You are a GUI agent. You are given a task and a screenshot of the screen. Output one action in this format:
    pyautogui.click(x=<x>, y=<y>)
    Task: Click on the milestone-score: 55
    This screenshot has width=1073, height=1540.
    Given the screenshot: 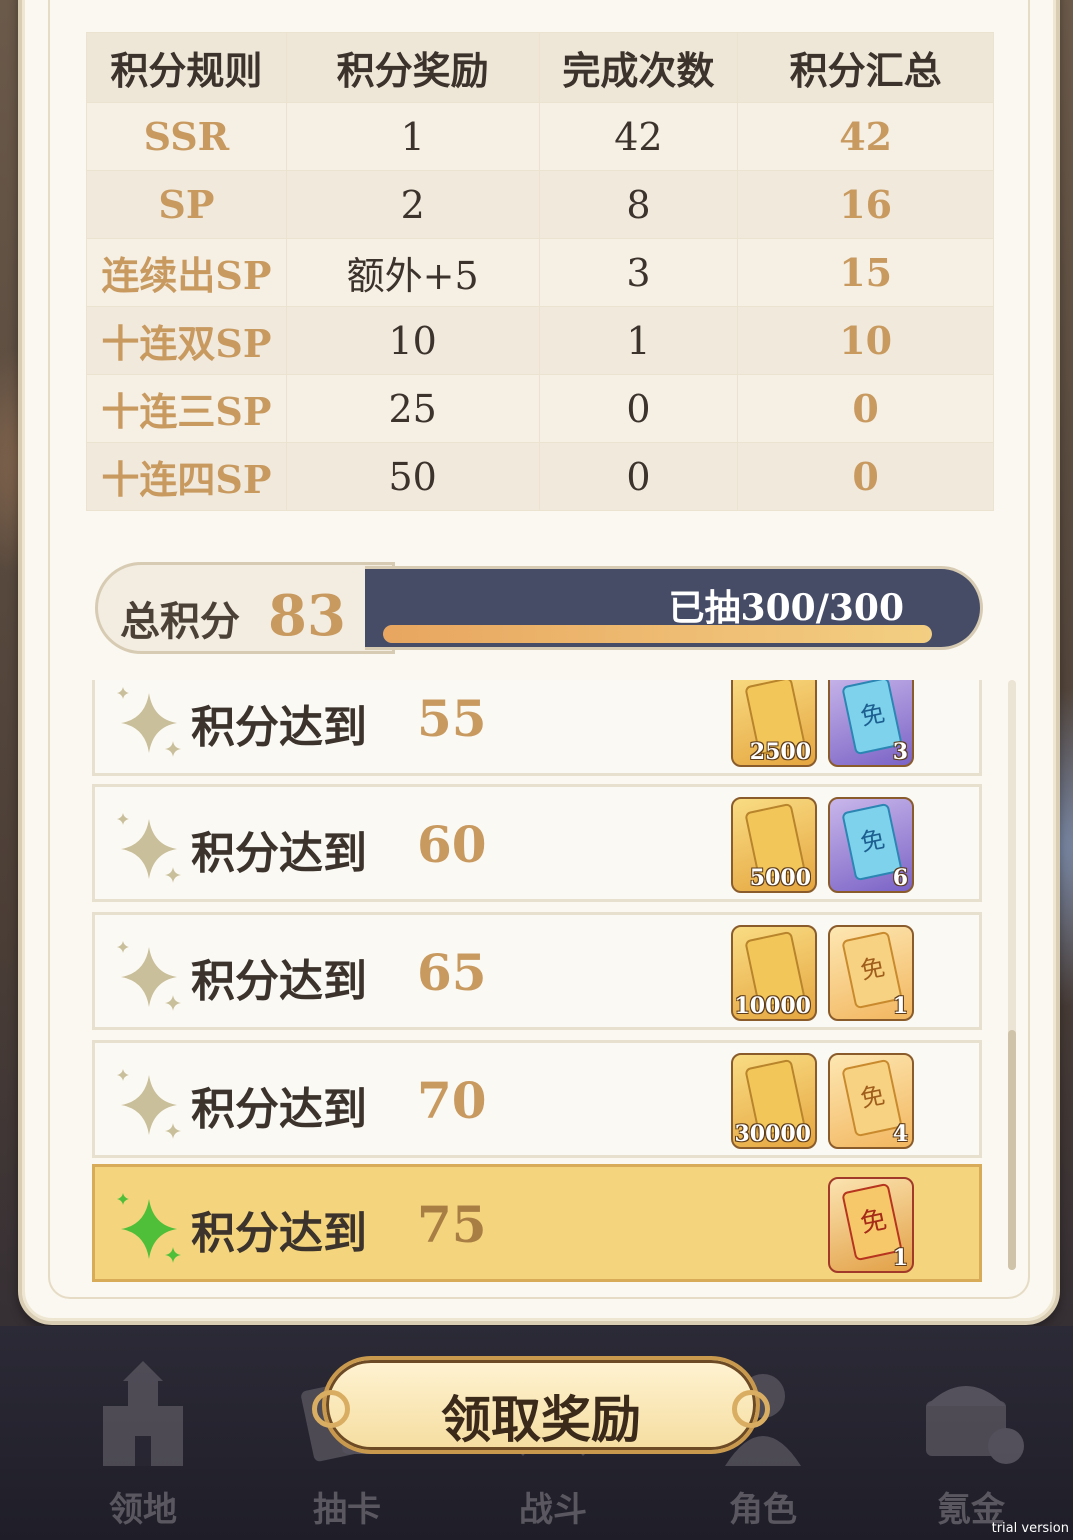 What is the action you would take?
    pyautogui.click(x=452, y=718)
    